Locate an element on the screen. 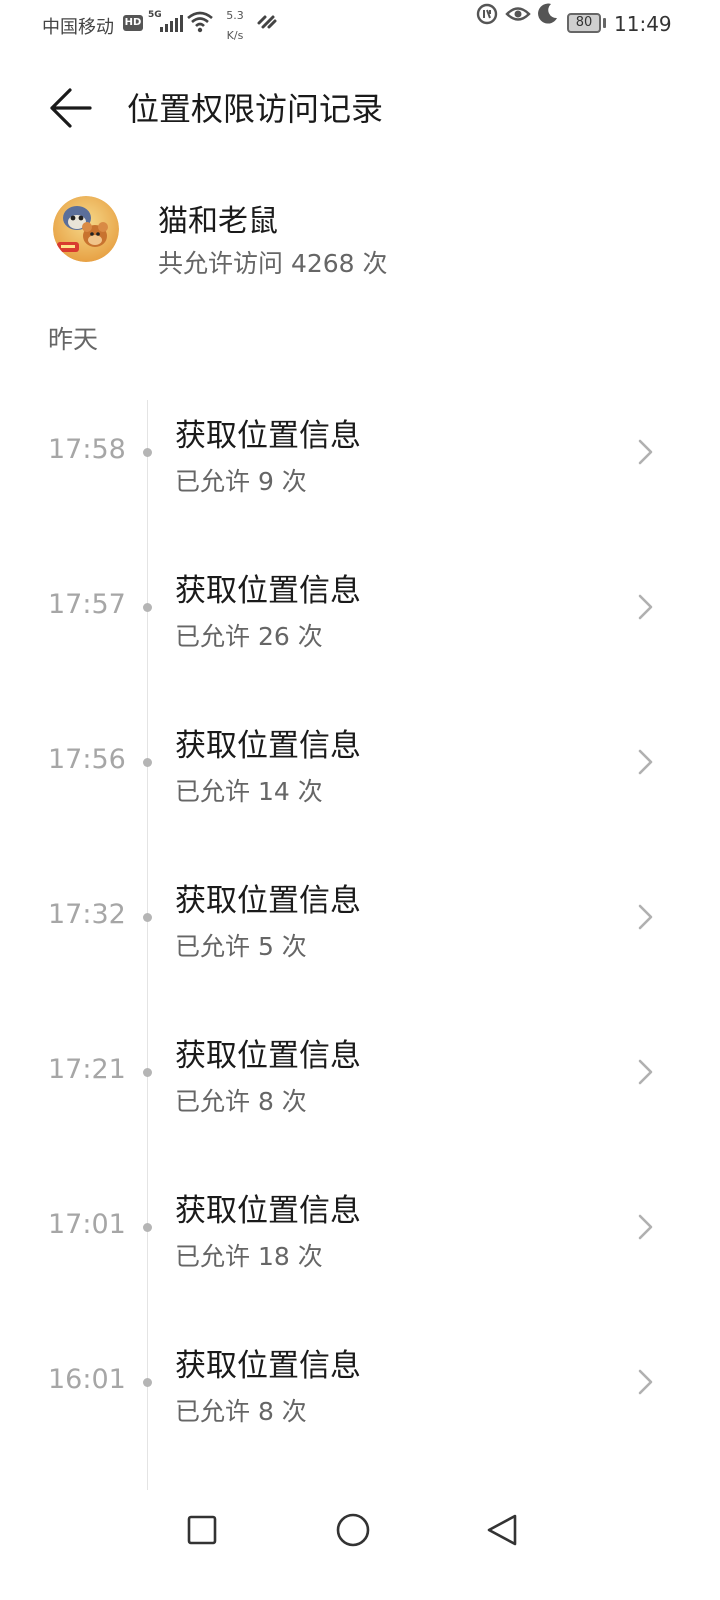  record-time: 17:32 is located at coordinates (87, 914).